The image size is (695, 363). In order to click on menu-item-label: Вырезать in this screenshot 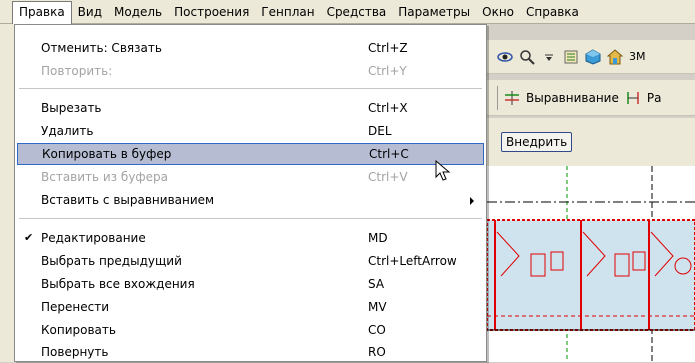, I will do `click(71, 108)`.